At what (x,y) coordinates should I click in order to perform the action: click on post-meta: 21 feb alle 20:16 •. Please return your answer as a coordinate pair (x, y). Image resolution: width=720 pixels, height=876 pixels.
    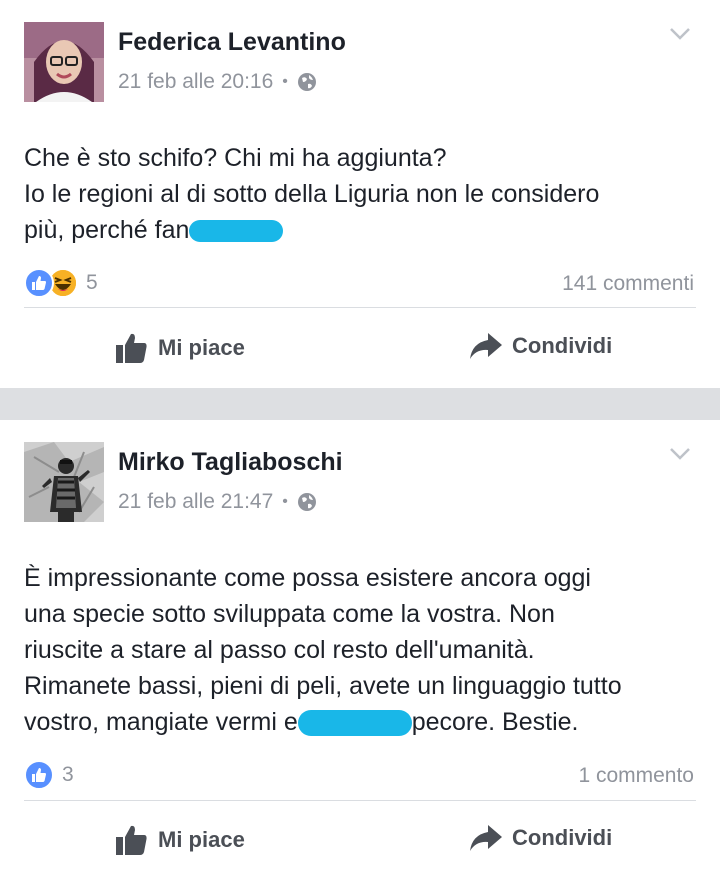
    Looking at the image, I should click on (217, 82).